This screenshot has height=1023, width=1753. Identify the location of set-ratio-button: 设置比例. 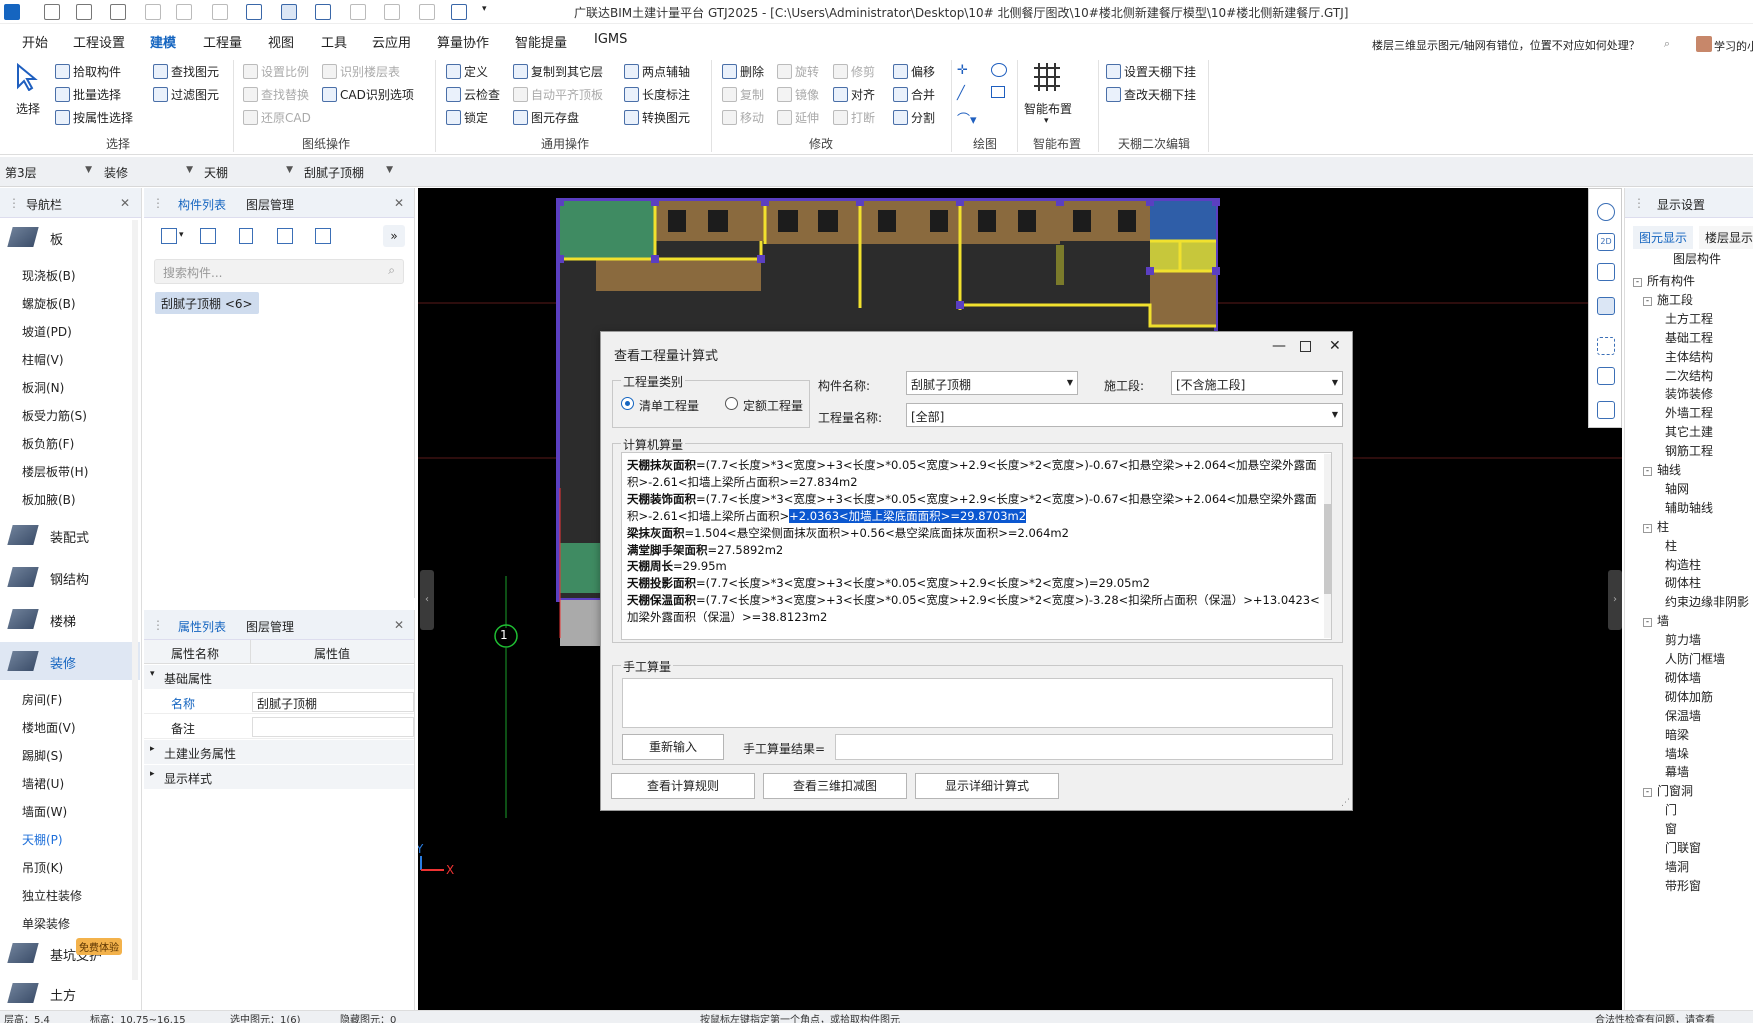
(276, 71).